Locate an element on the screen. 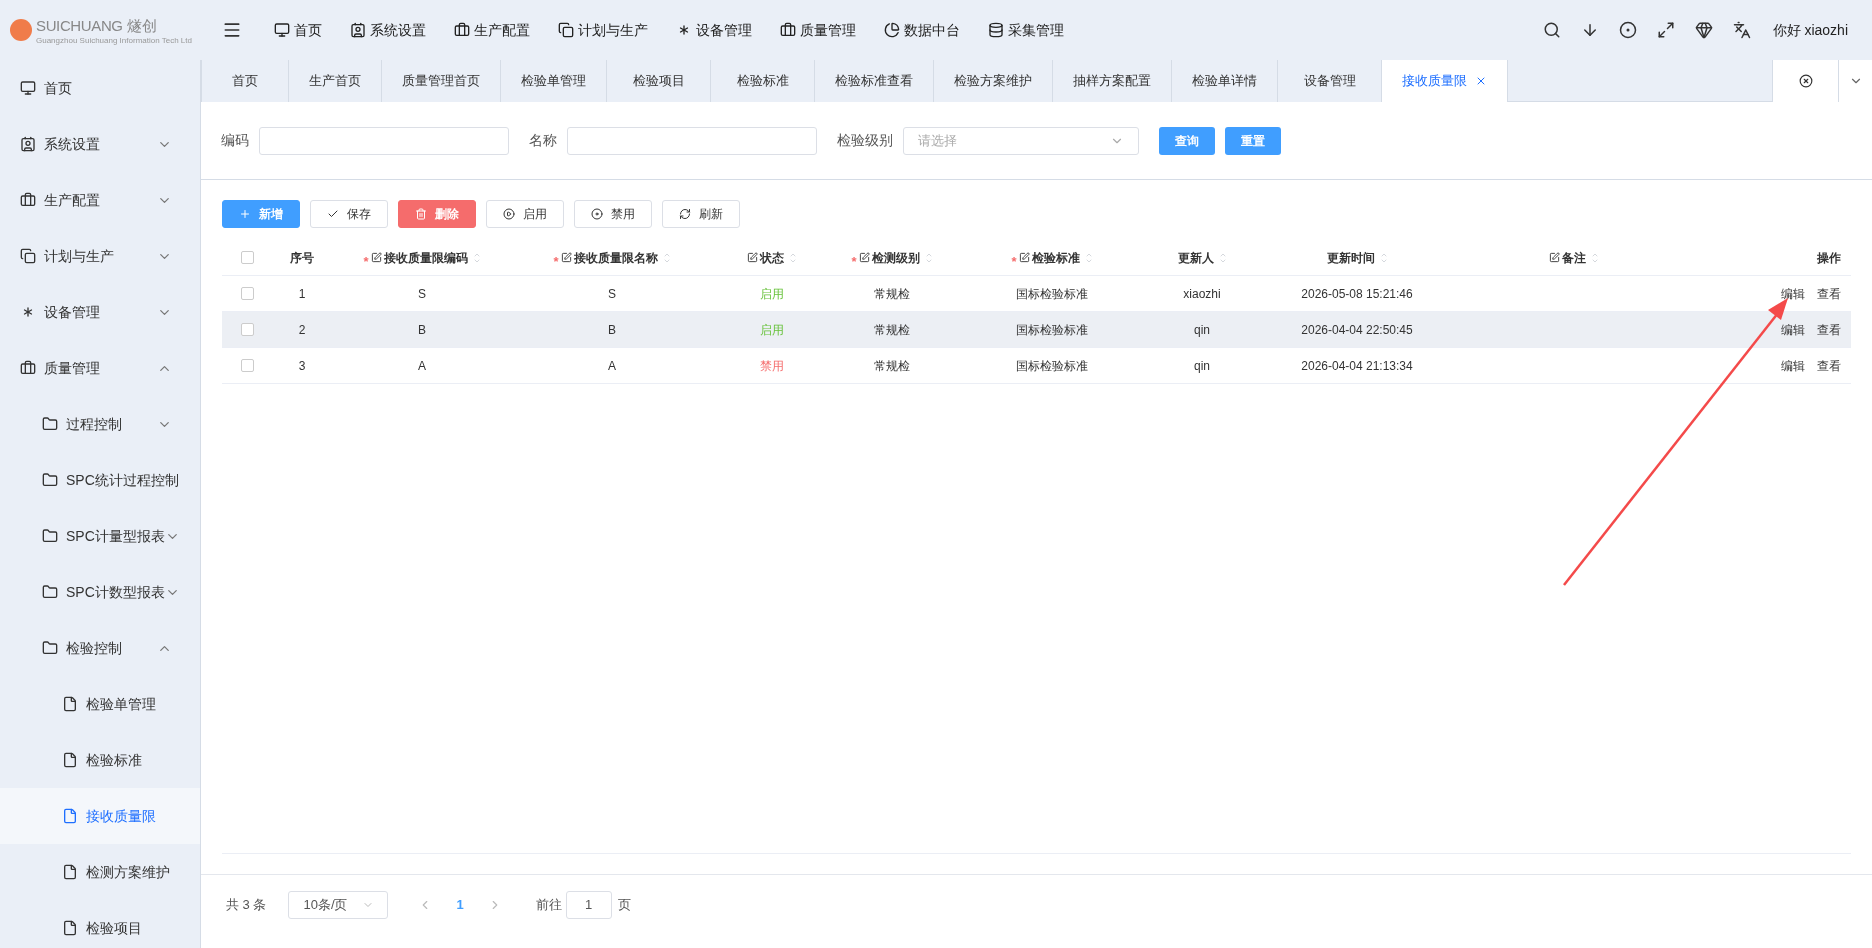 The image size is (1872, 948). brand-name: SUICHUANG is located at coordinates (79, 25).